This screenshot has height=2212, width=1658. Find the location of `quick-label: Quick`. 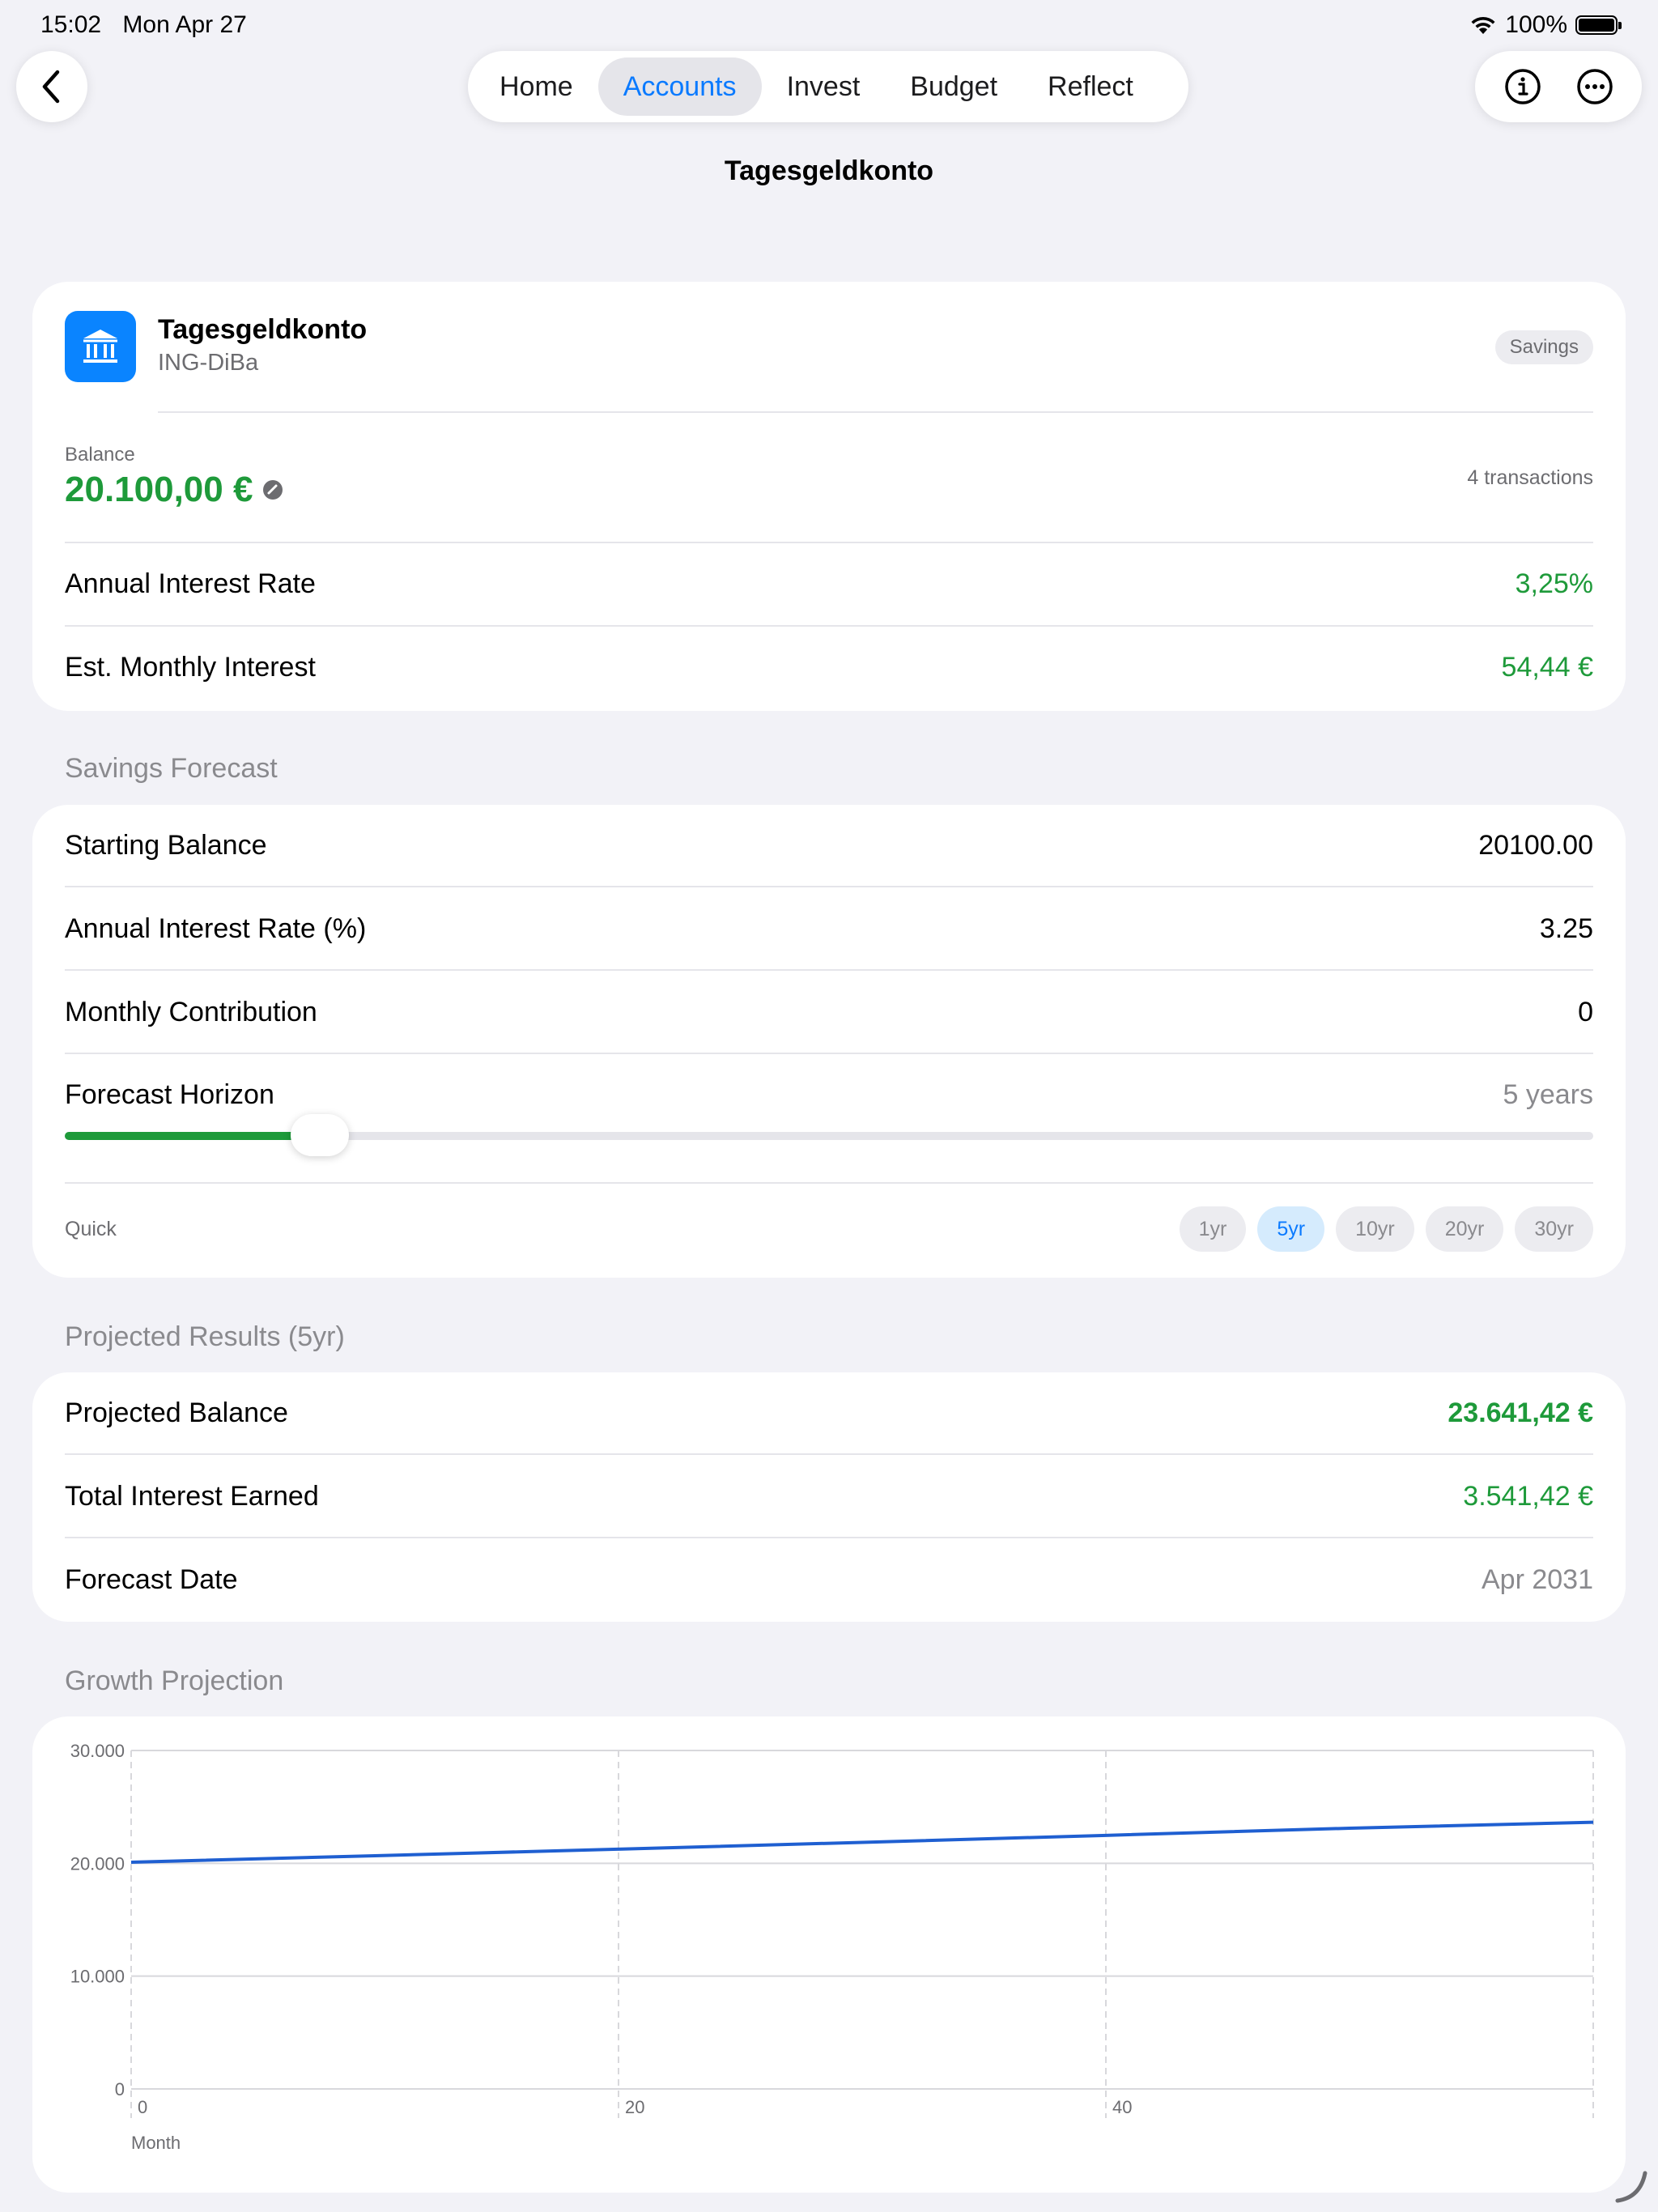

quick-label: Quick is located at coordinates (91, 1229).